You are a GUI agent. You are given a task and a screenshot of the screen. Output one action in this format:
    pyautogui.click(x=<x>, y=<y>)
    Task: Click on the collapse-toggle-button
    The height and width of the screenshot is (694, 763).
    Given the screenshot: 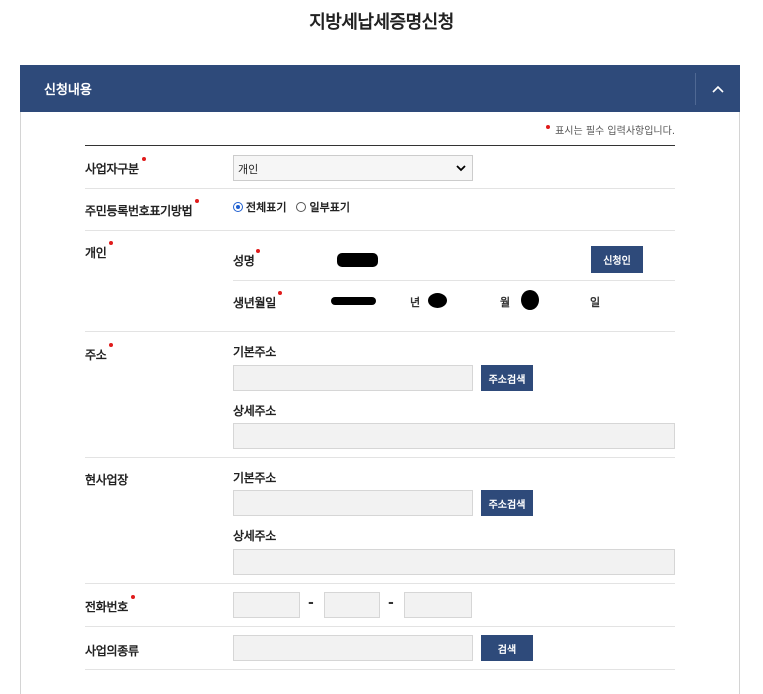 What is the action you would take?
    pyautogui.click(x=718, y=88)
    